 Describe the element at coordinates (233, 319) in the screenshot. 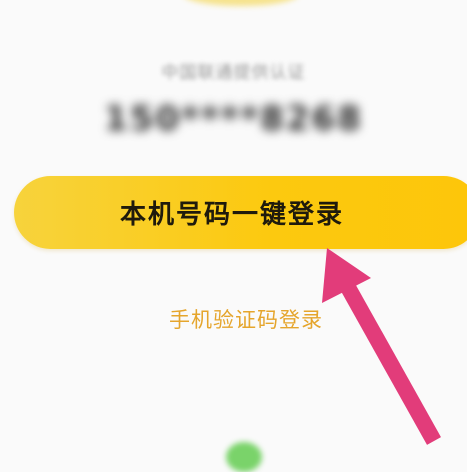

I see `sms-code-login-link: 手机验证码登录` at that location.